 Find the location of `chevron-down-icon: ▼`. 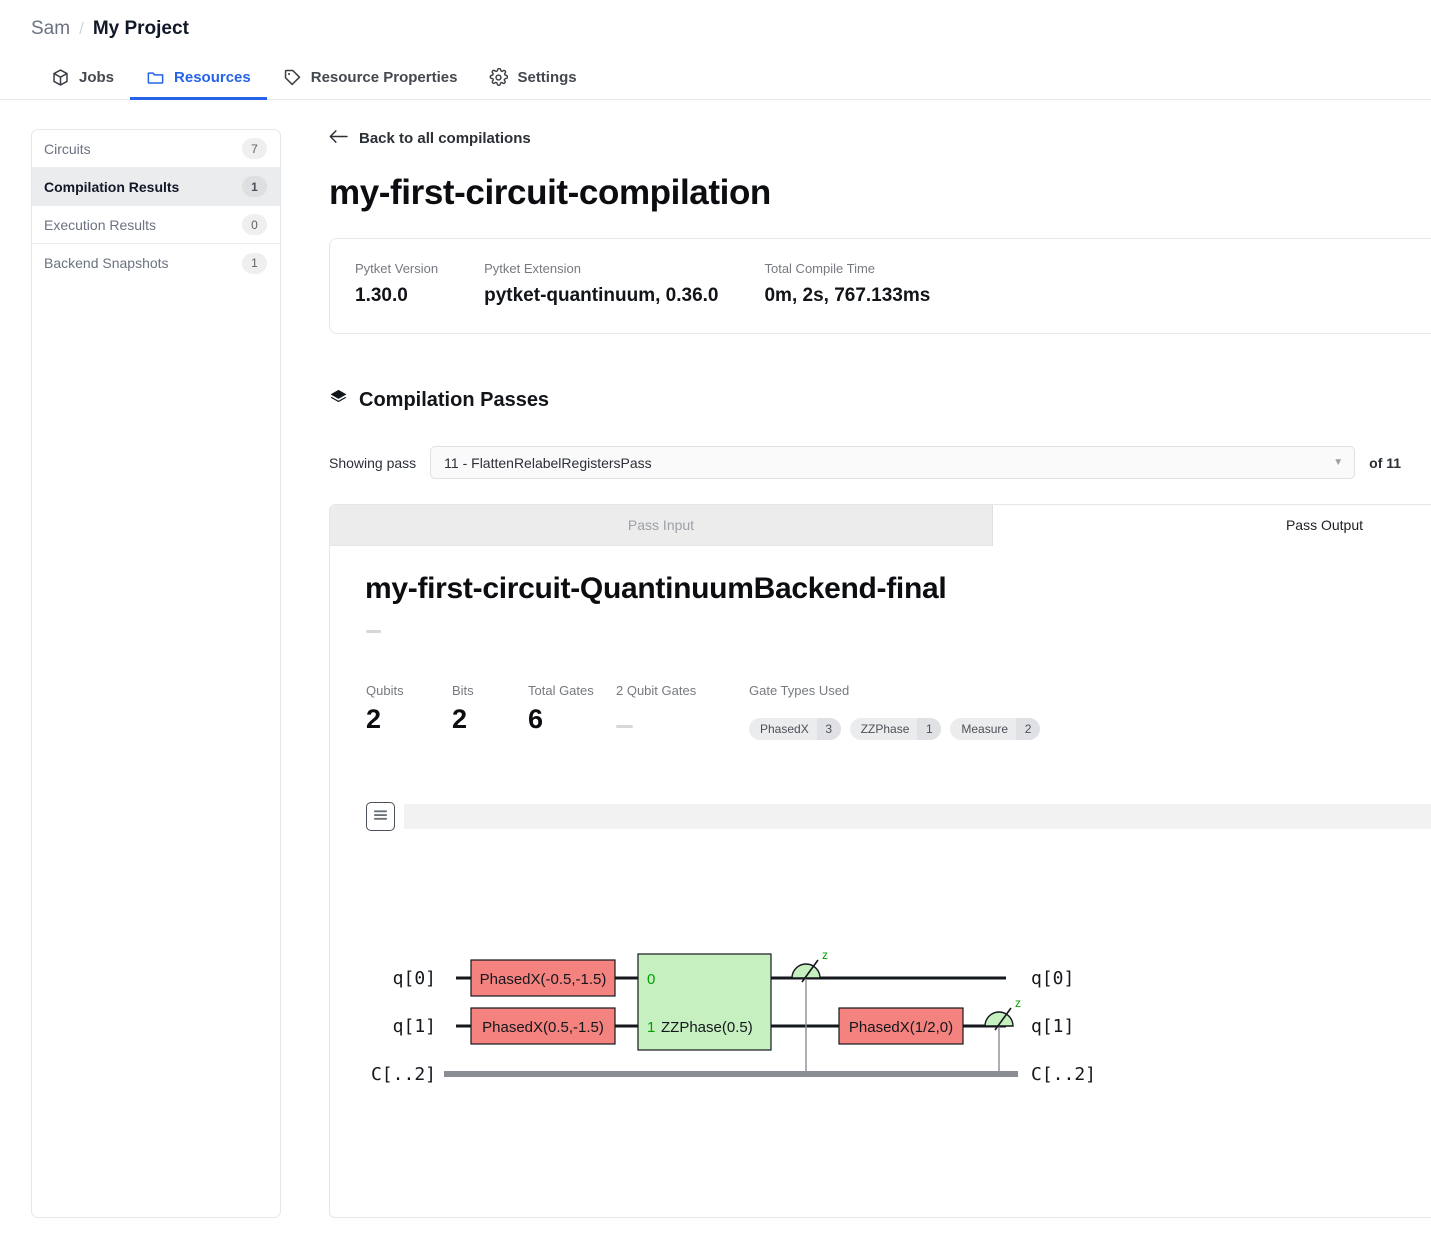

chevron-down-icon: ▼ is located at coordinates (1338, 462).